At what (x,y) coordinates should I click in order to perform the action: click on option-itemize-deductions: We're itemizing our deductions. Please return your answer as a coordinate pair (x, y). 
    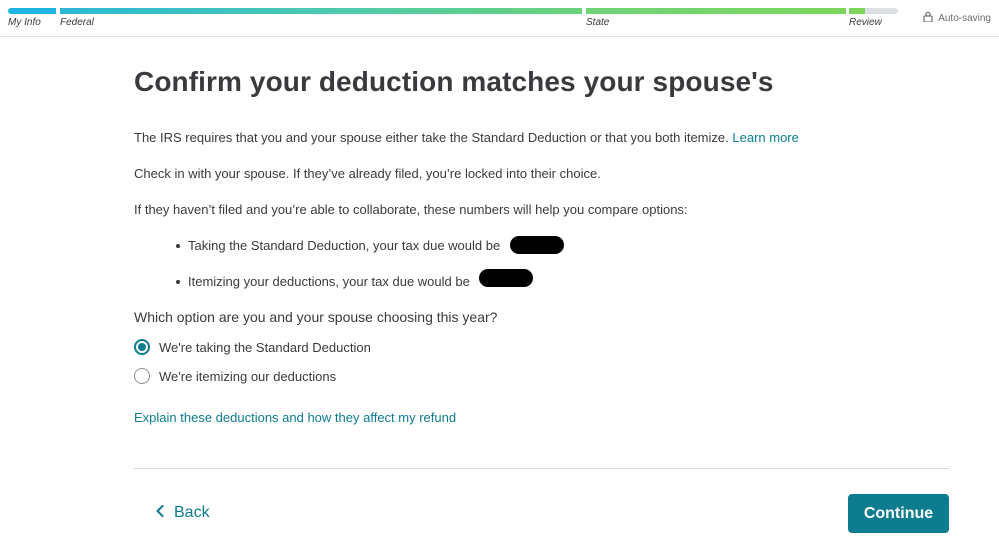
    Looking at the image, I should click on (235, 376).